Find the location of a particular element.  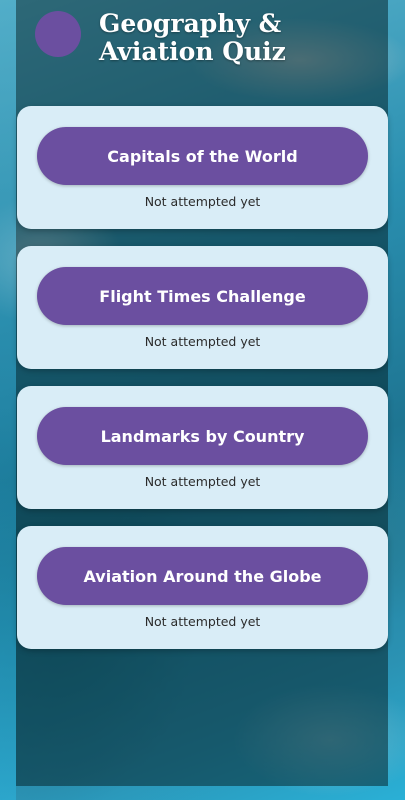

app-header: Geography & Aviation Quiz is located at coordinates (202, 45).